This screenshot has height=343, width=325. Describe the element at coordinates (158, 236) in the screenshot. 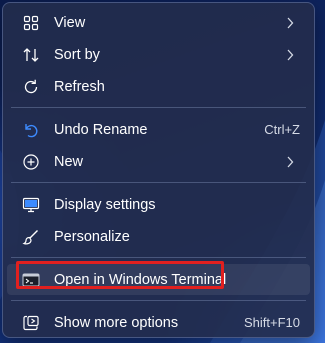

I see `menu-item-personalize: Personalize` at that location.